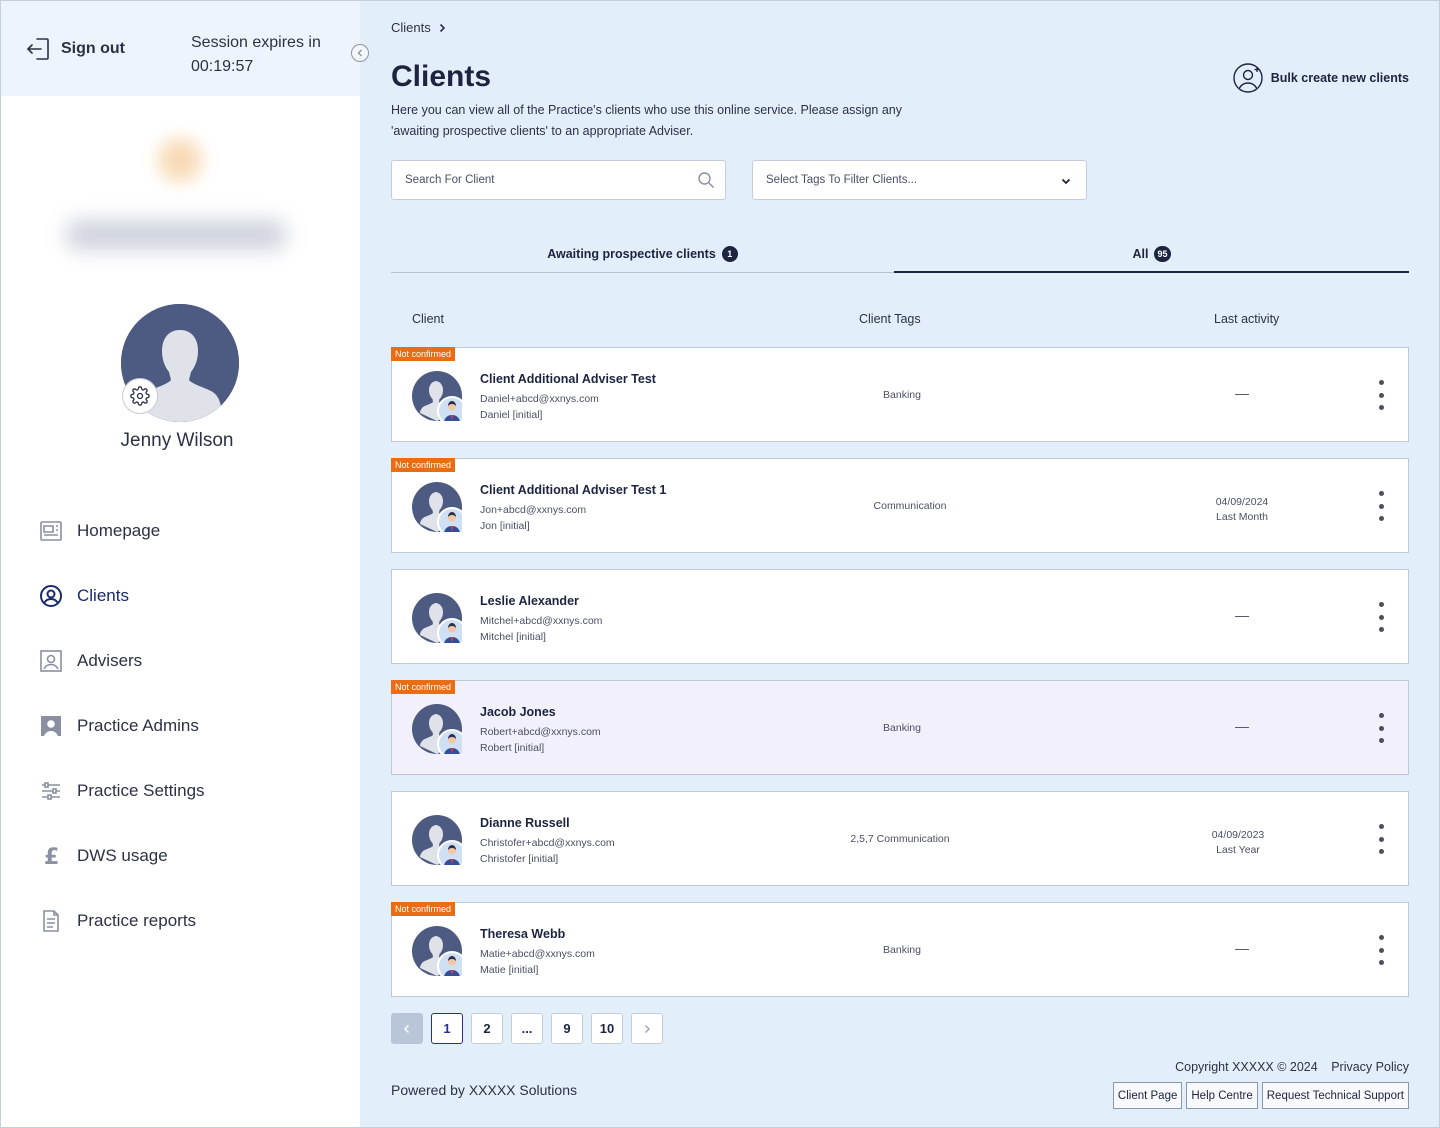 This screenshot has width=1440, height=1128. What do you see at coordinates (1140, 253) in the screenshot?
I see `tab-label: All` at bounding box center [1140, 253].